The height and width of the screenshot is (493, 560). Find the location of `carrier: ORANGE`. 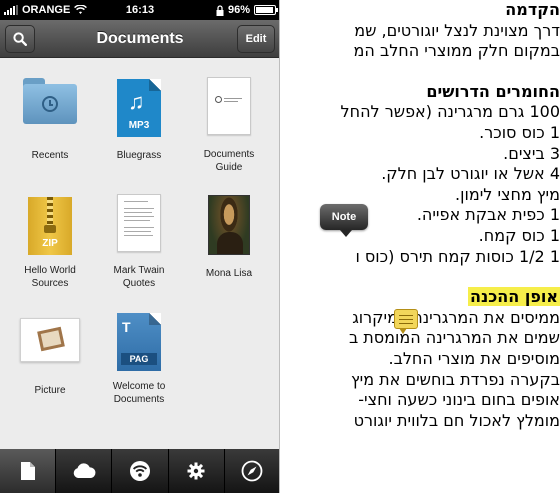

carrier: ORANGE is located at coordinates (46, 10).